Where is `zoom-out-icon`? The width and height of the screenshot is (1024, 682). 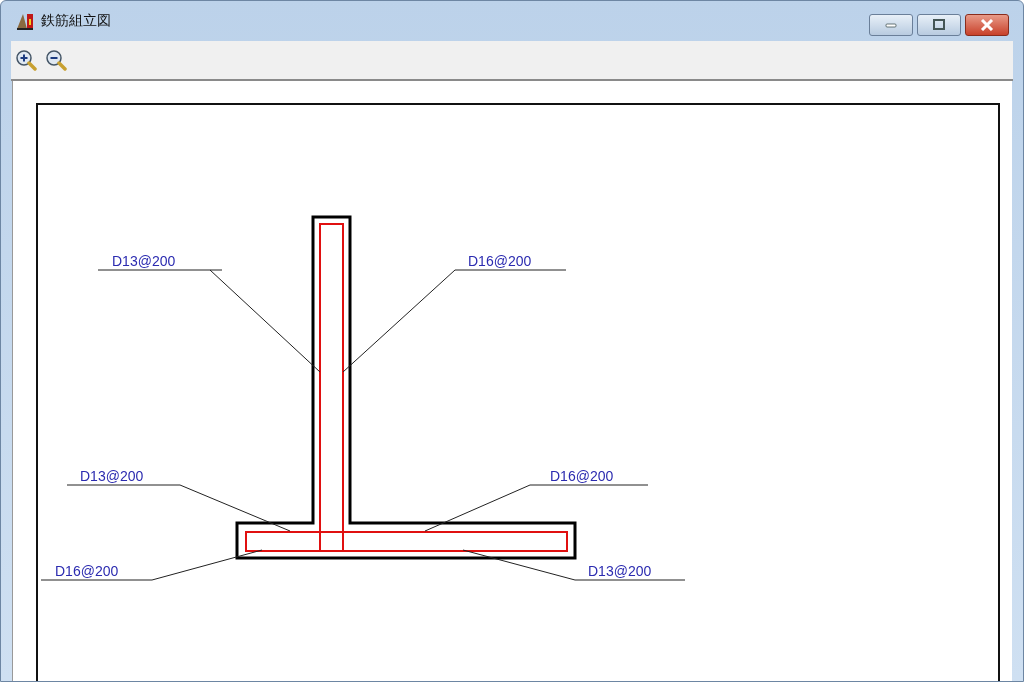 zoom-out-icon is located at coordinates (56, 60).